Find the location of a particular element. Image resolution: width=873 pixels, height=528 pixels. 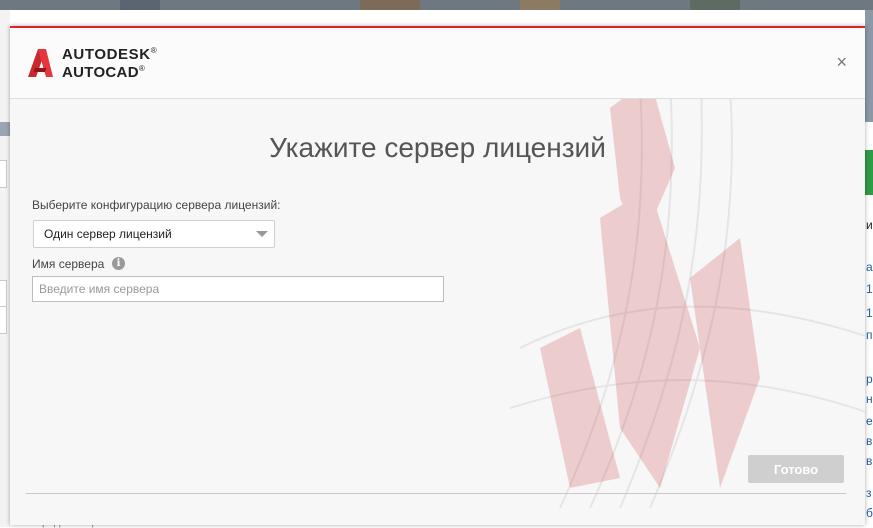

background-link: р is located at coordinates (869, 379).